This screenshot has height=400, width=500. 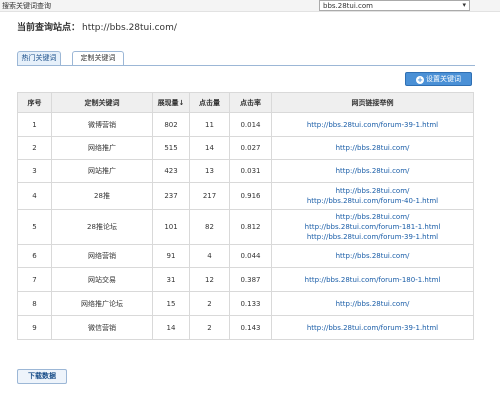 I want to click on cell-rate: 0.133, so click(x=250, y=303).